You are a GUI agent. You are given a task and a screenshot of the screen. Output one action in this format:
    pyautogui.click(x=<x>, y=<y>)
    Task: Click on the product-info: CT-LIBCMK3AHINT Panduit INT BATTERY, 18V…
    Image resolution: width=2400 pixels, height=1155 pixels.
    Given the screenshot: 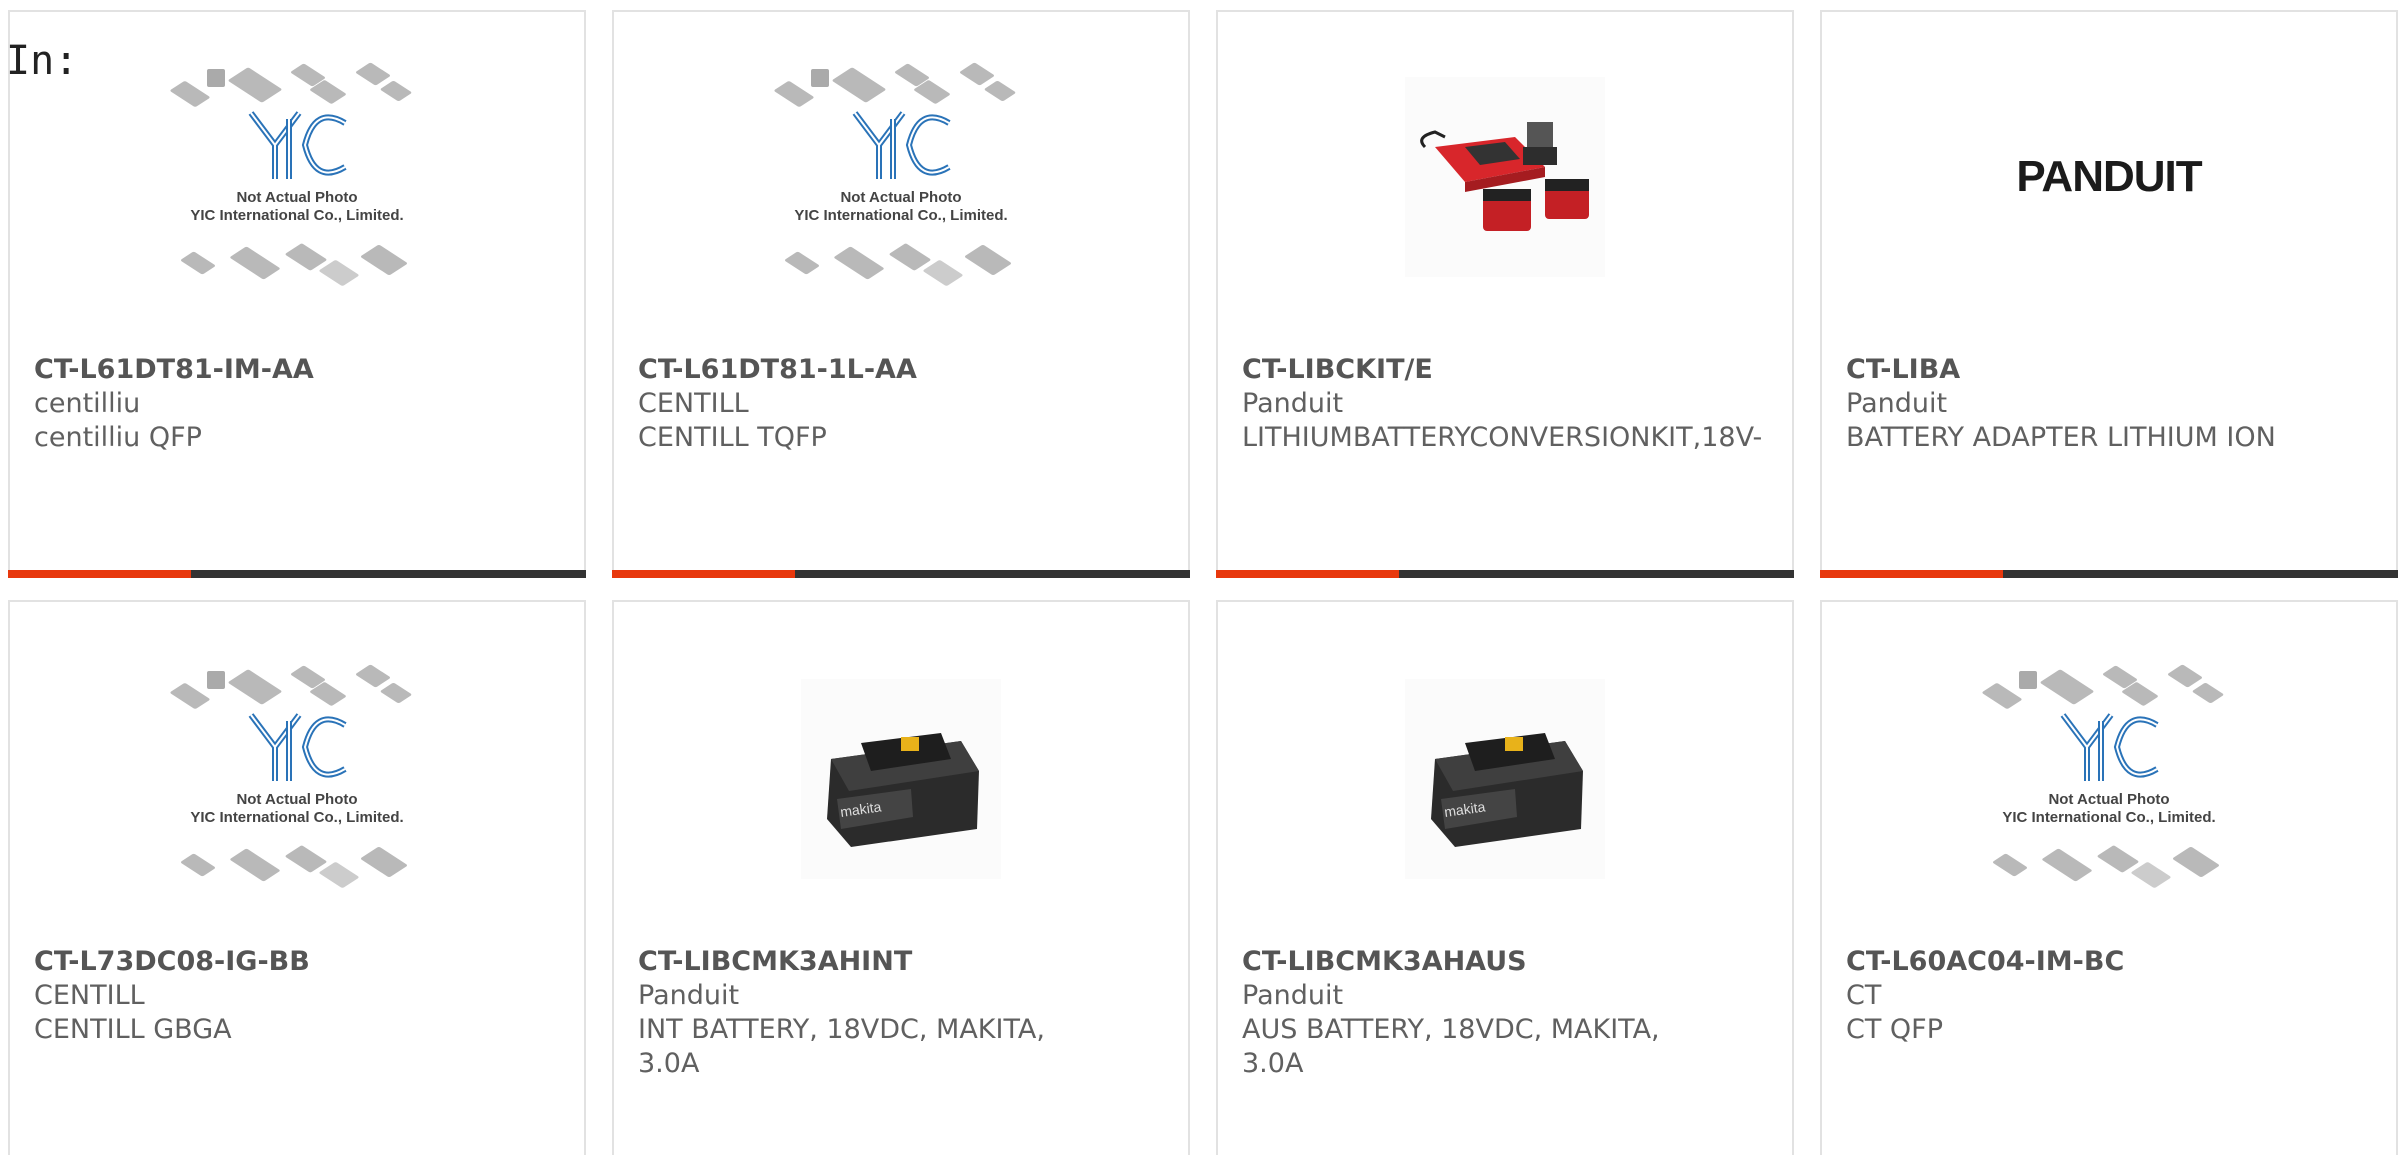 What is the action you would take?
    pyautogui.click(x=901, y=1013)
    